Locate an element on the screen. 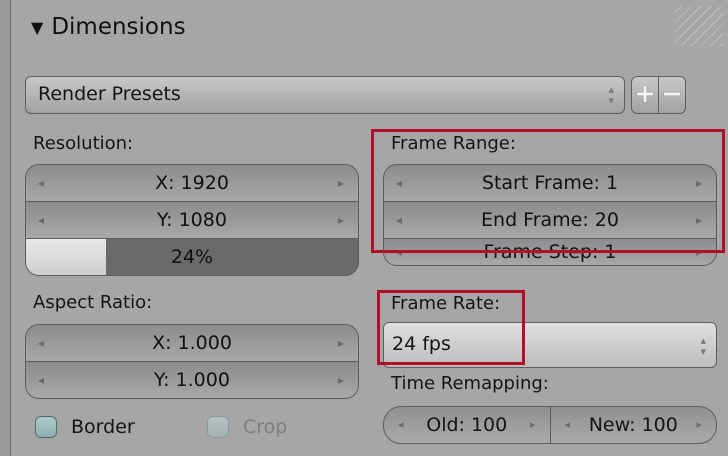 Image resolution: width=728 pixels, height=456 pixels. remap-new-value: New: 100 is located at coordinates (633, 425).